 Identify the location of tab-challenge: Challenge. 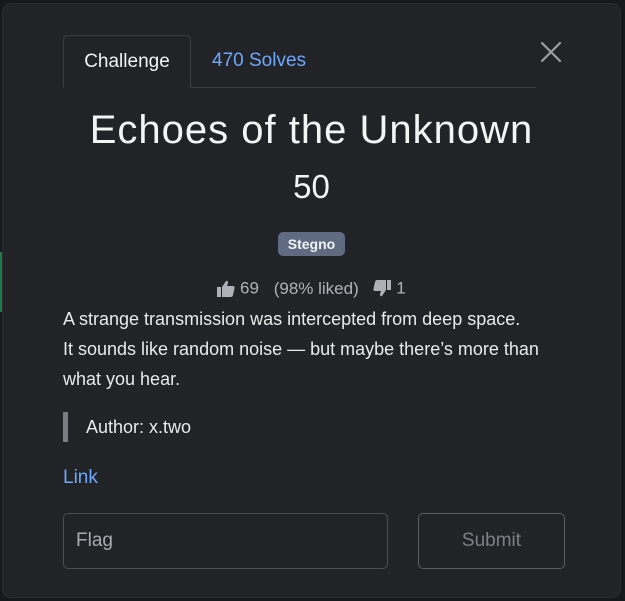
(127, 61).